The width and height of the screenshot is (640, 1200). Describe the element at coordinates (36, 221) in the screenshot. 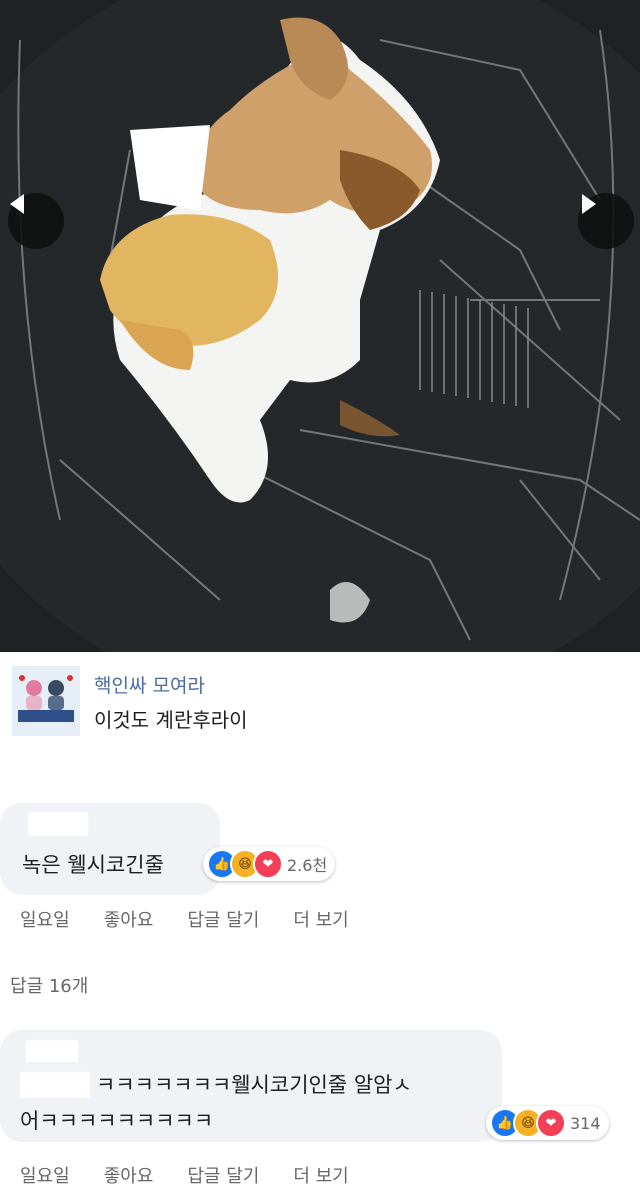

I see `previous-photo-button` at that location.